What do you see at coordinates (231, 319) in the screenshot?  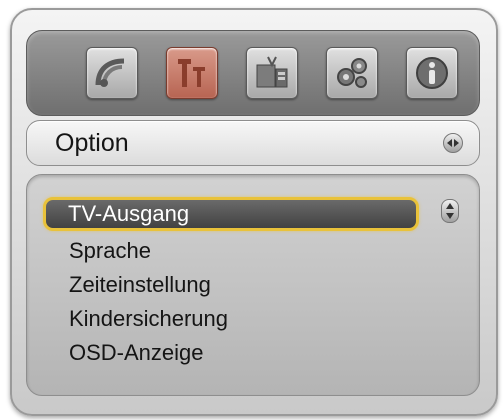 I see `menu-item-kindersicherung: Kindersicherung` at bounding box center [231, 319].